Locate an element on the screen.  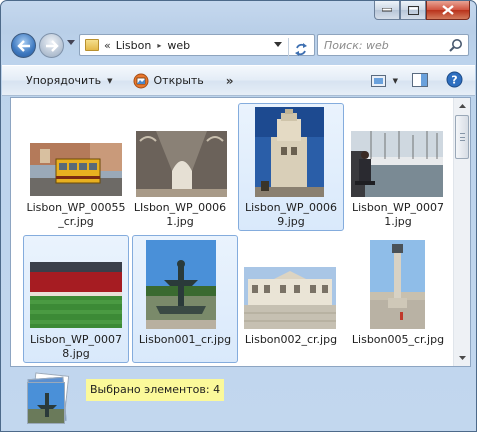
views-dropdown-icon: ▼ is located at coordinates (395, 81).